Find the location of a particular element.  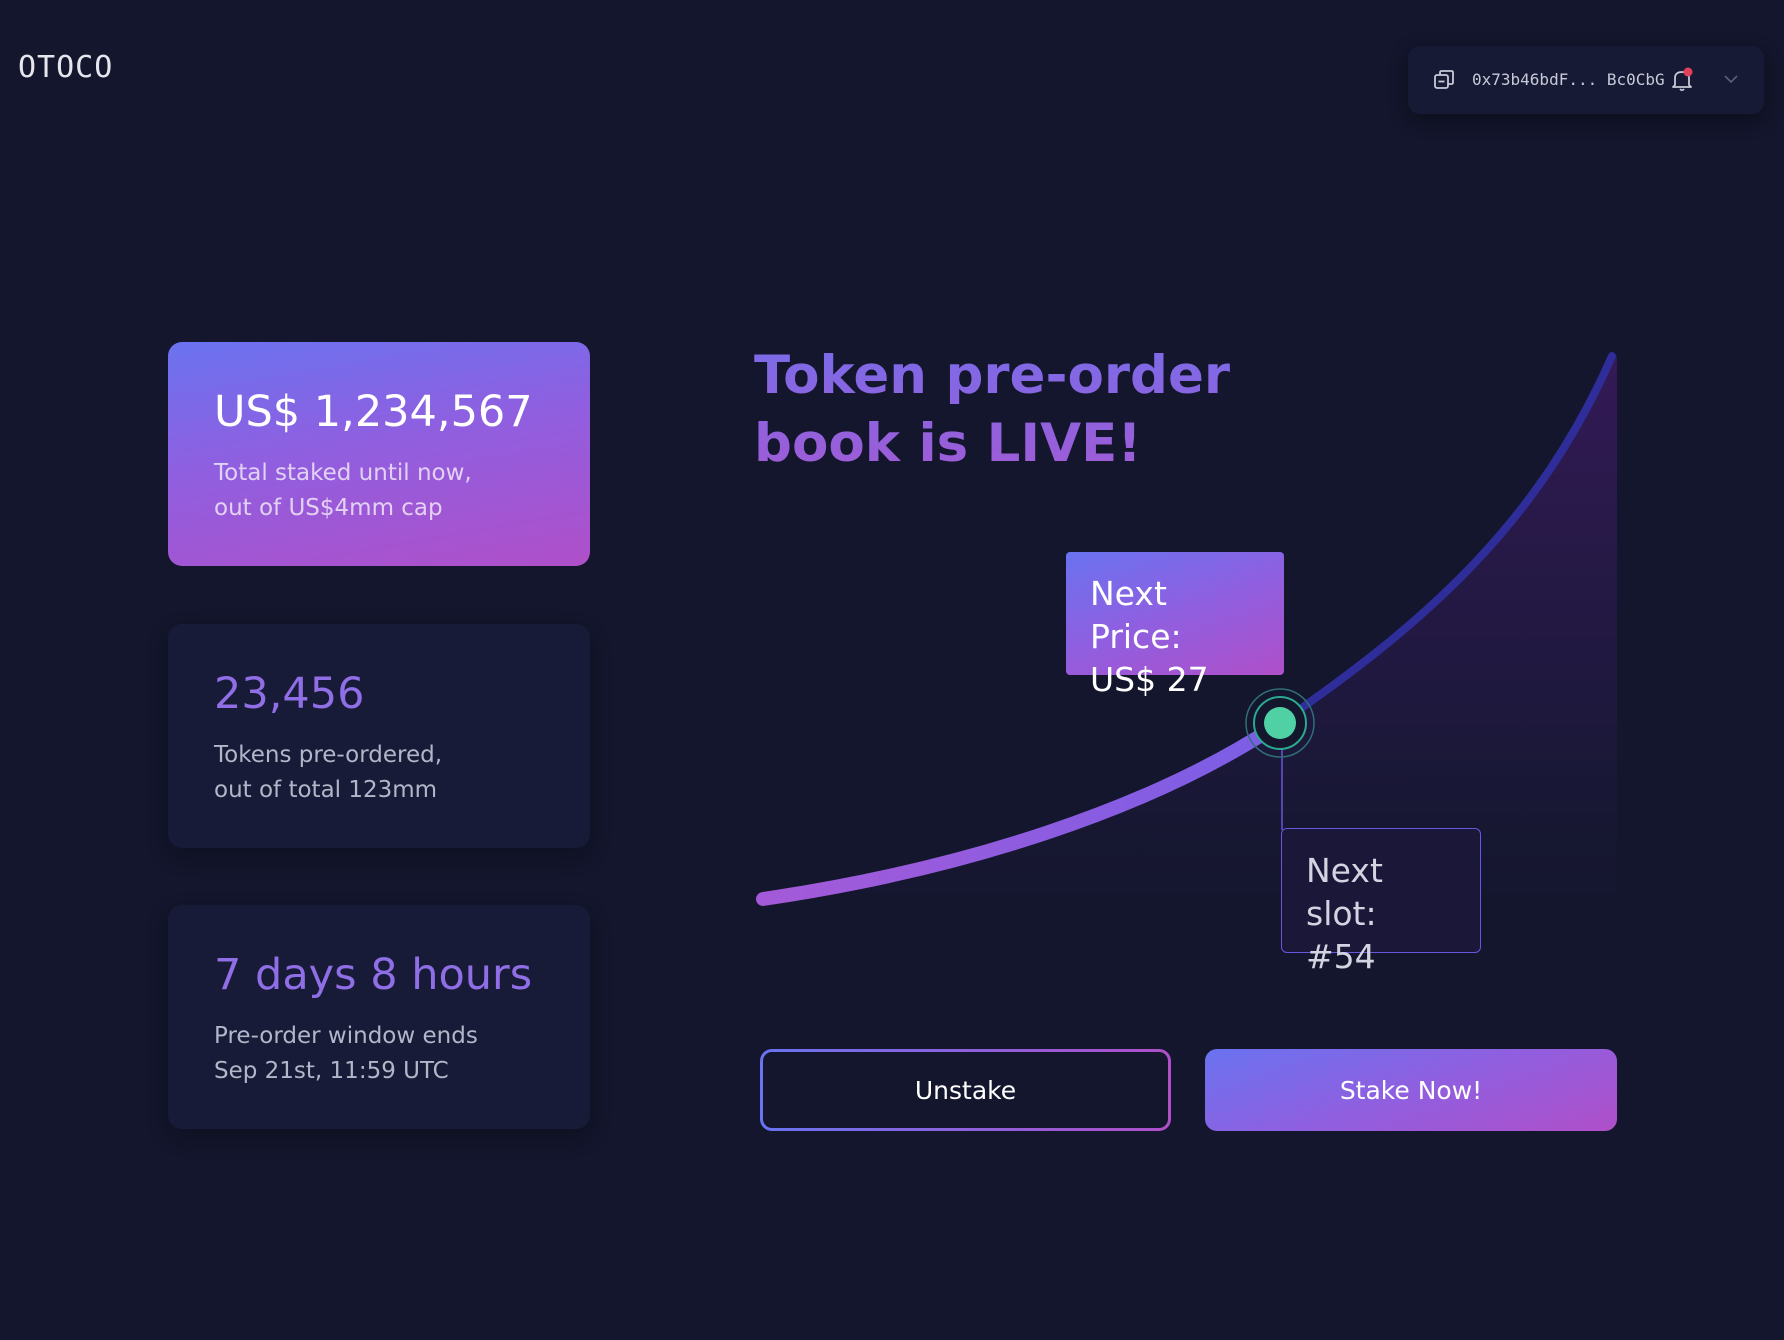

next-price-tooltip: Next Price: US$ 27 is located at coordinates (1175, 625).